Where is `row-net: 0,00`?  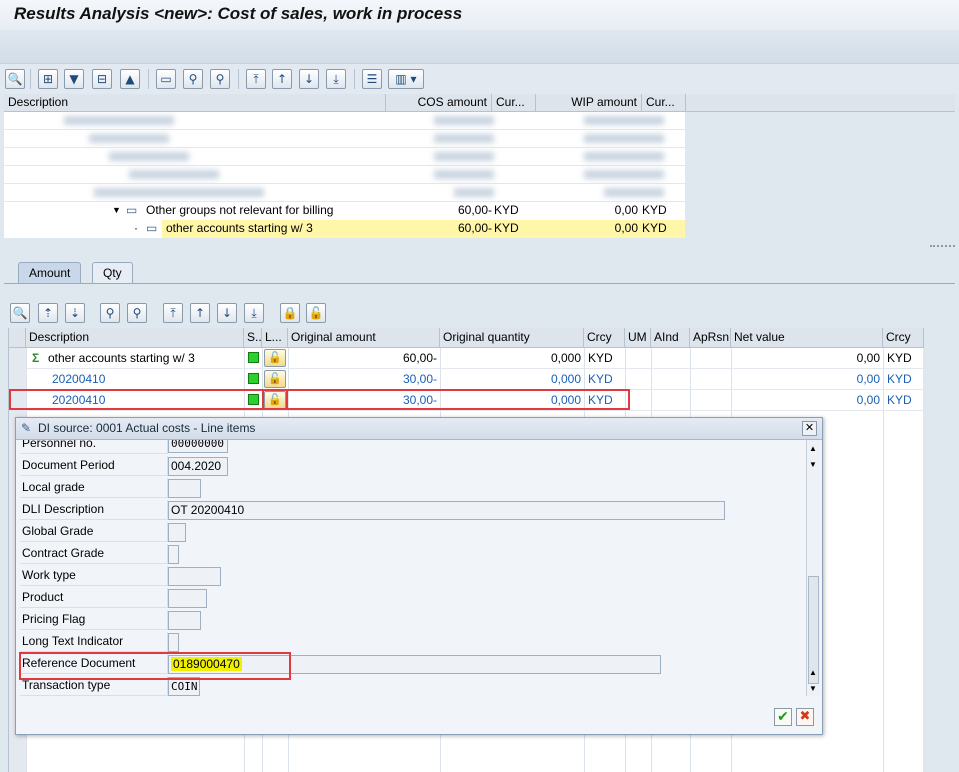 row-net: 0,00 is located at coordinates (868, 358).